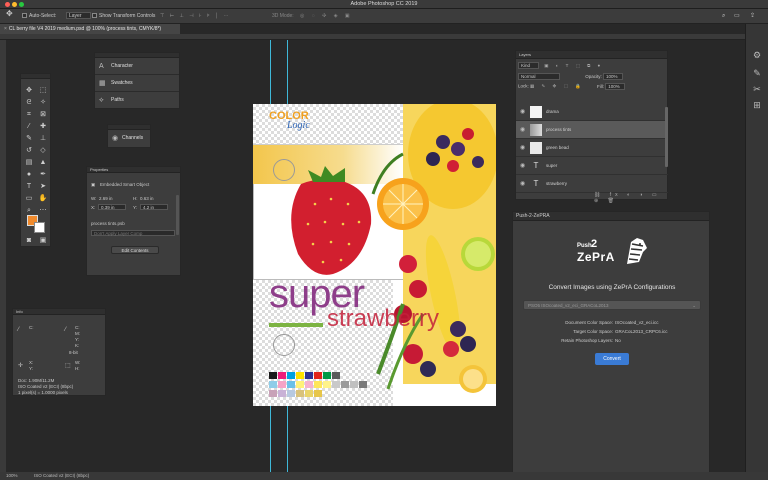  Describe the element at coordinates (529, 65) in the screenshot. I see `layer-filter-dropdown: Kind` at that location.